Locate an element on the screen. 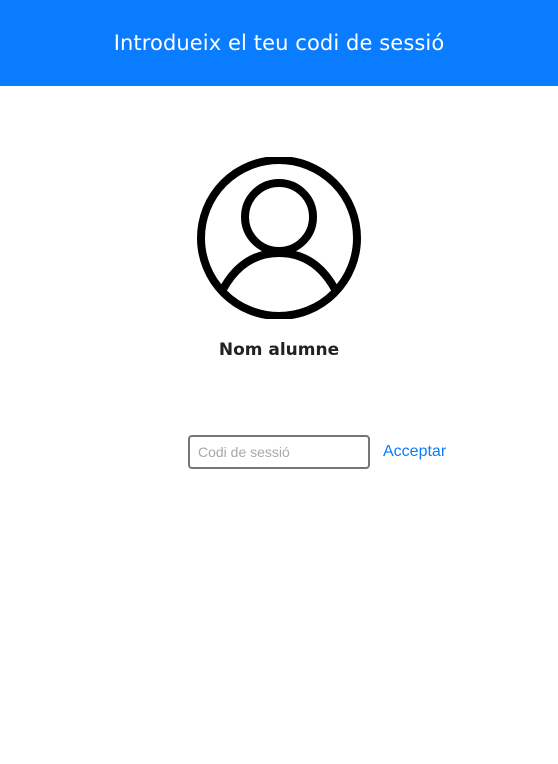 This screenshot has width=558, height=764. session-code-input is located at coordinates (279, 452).